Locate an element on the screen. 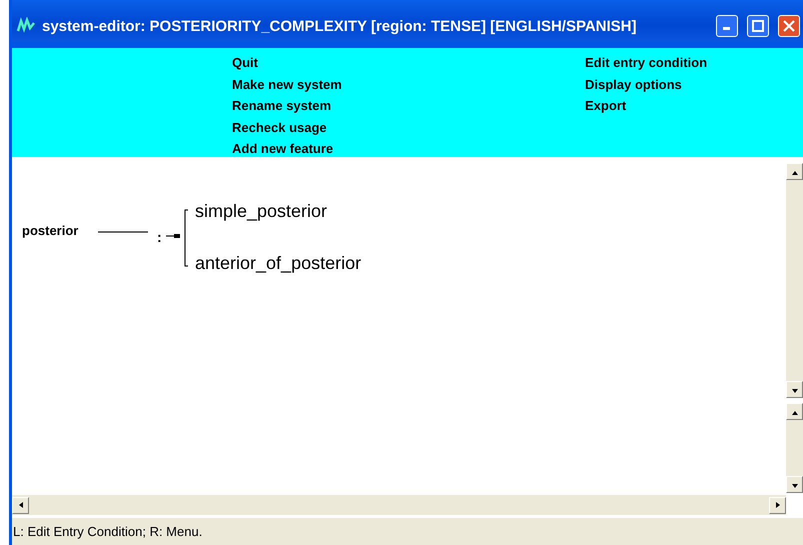  menu-item: Add new feature is located at coordinates (408, 149).